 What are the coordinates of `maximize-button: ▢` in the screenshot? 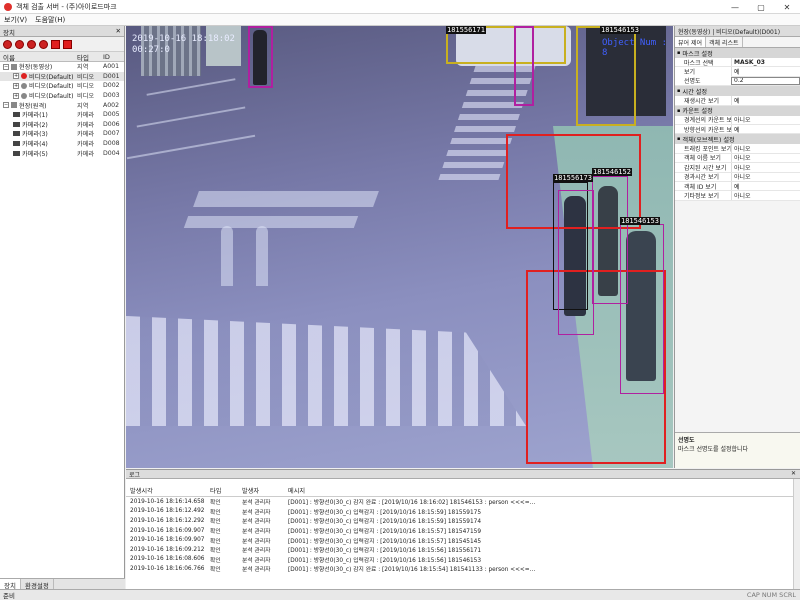 It's located at (761, 7).